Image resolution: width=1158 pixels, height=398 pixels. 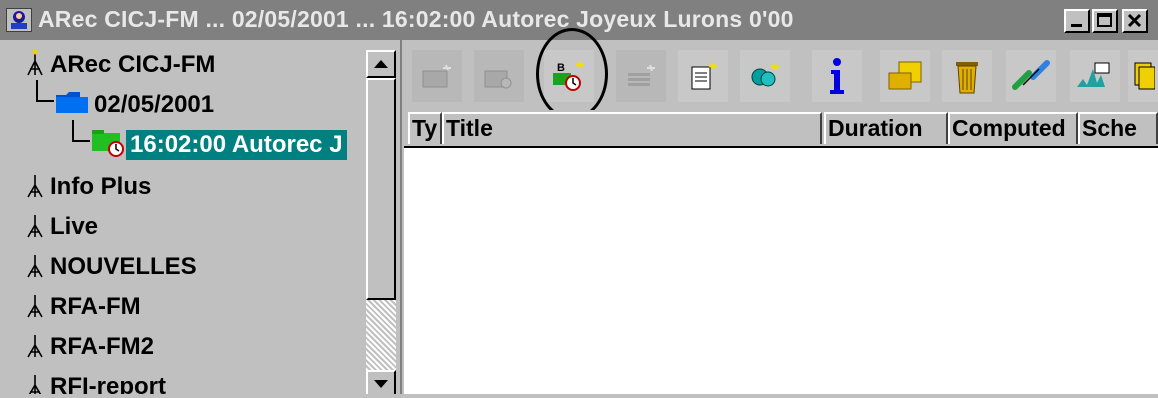 I want to click on waveform-icon, so click(x=1095, y=76).